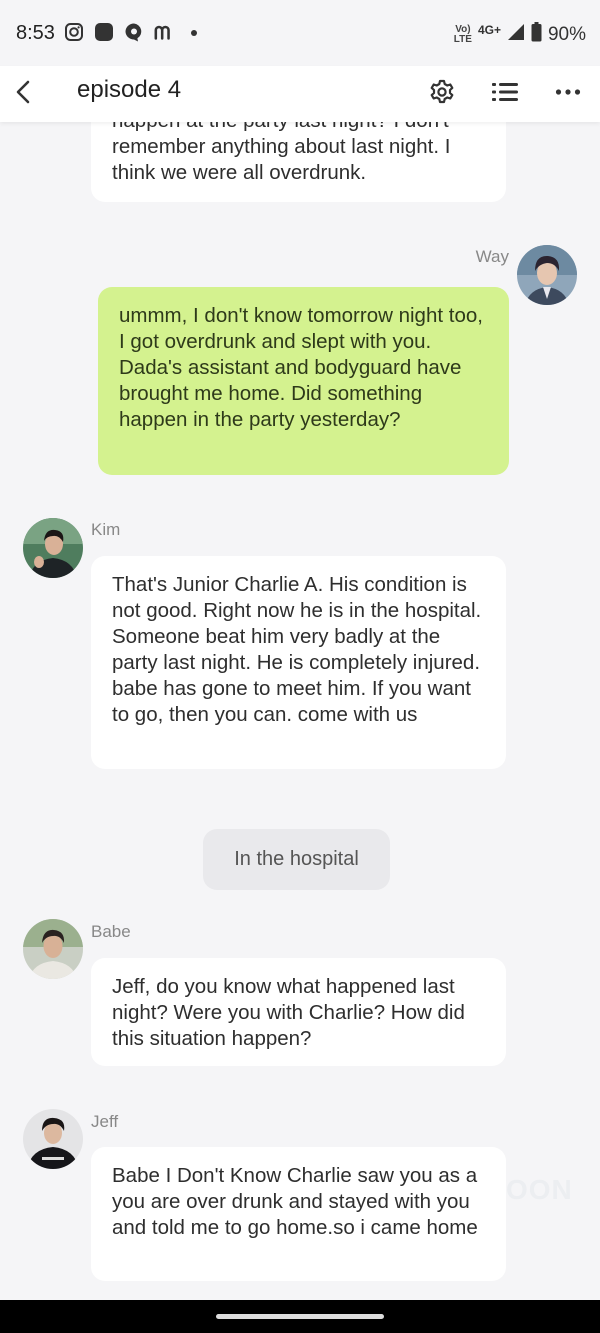 The image size is (600, 1333). What do you see at coordinates (547, 275) in the screenshot?
I see `avatar-way` at bounding box center [547, 275].